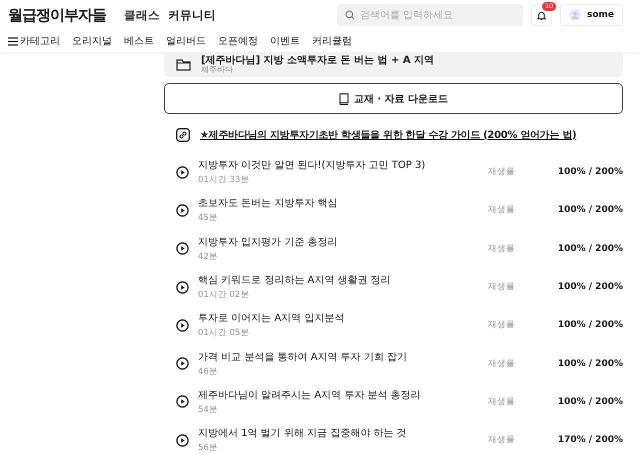  What do you see at coordinates (57, 15) in the screenshot?
I see `site-logo: 월급쟁이부자들` at bounding box center [57, 15].